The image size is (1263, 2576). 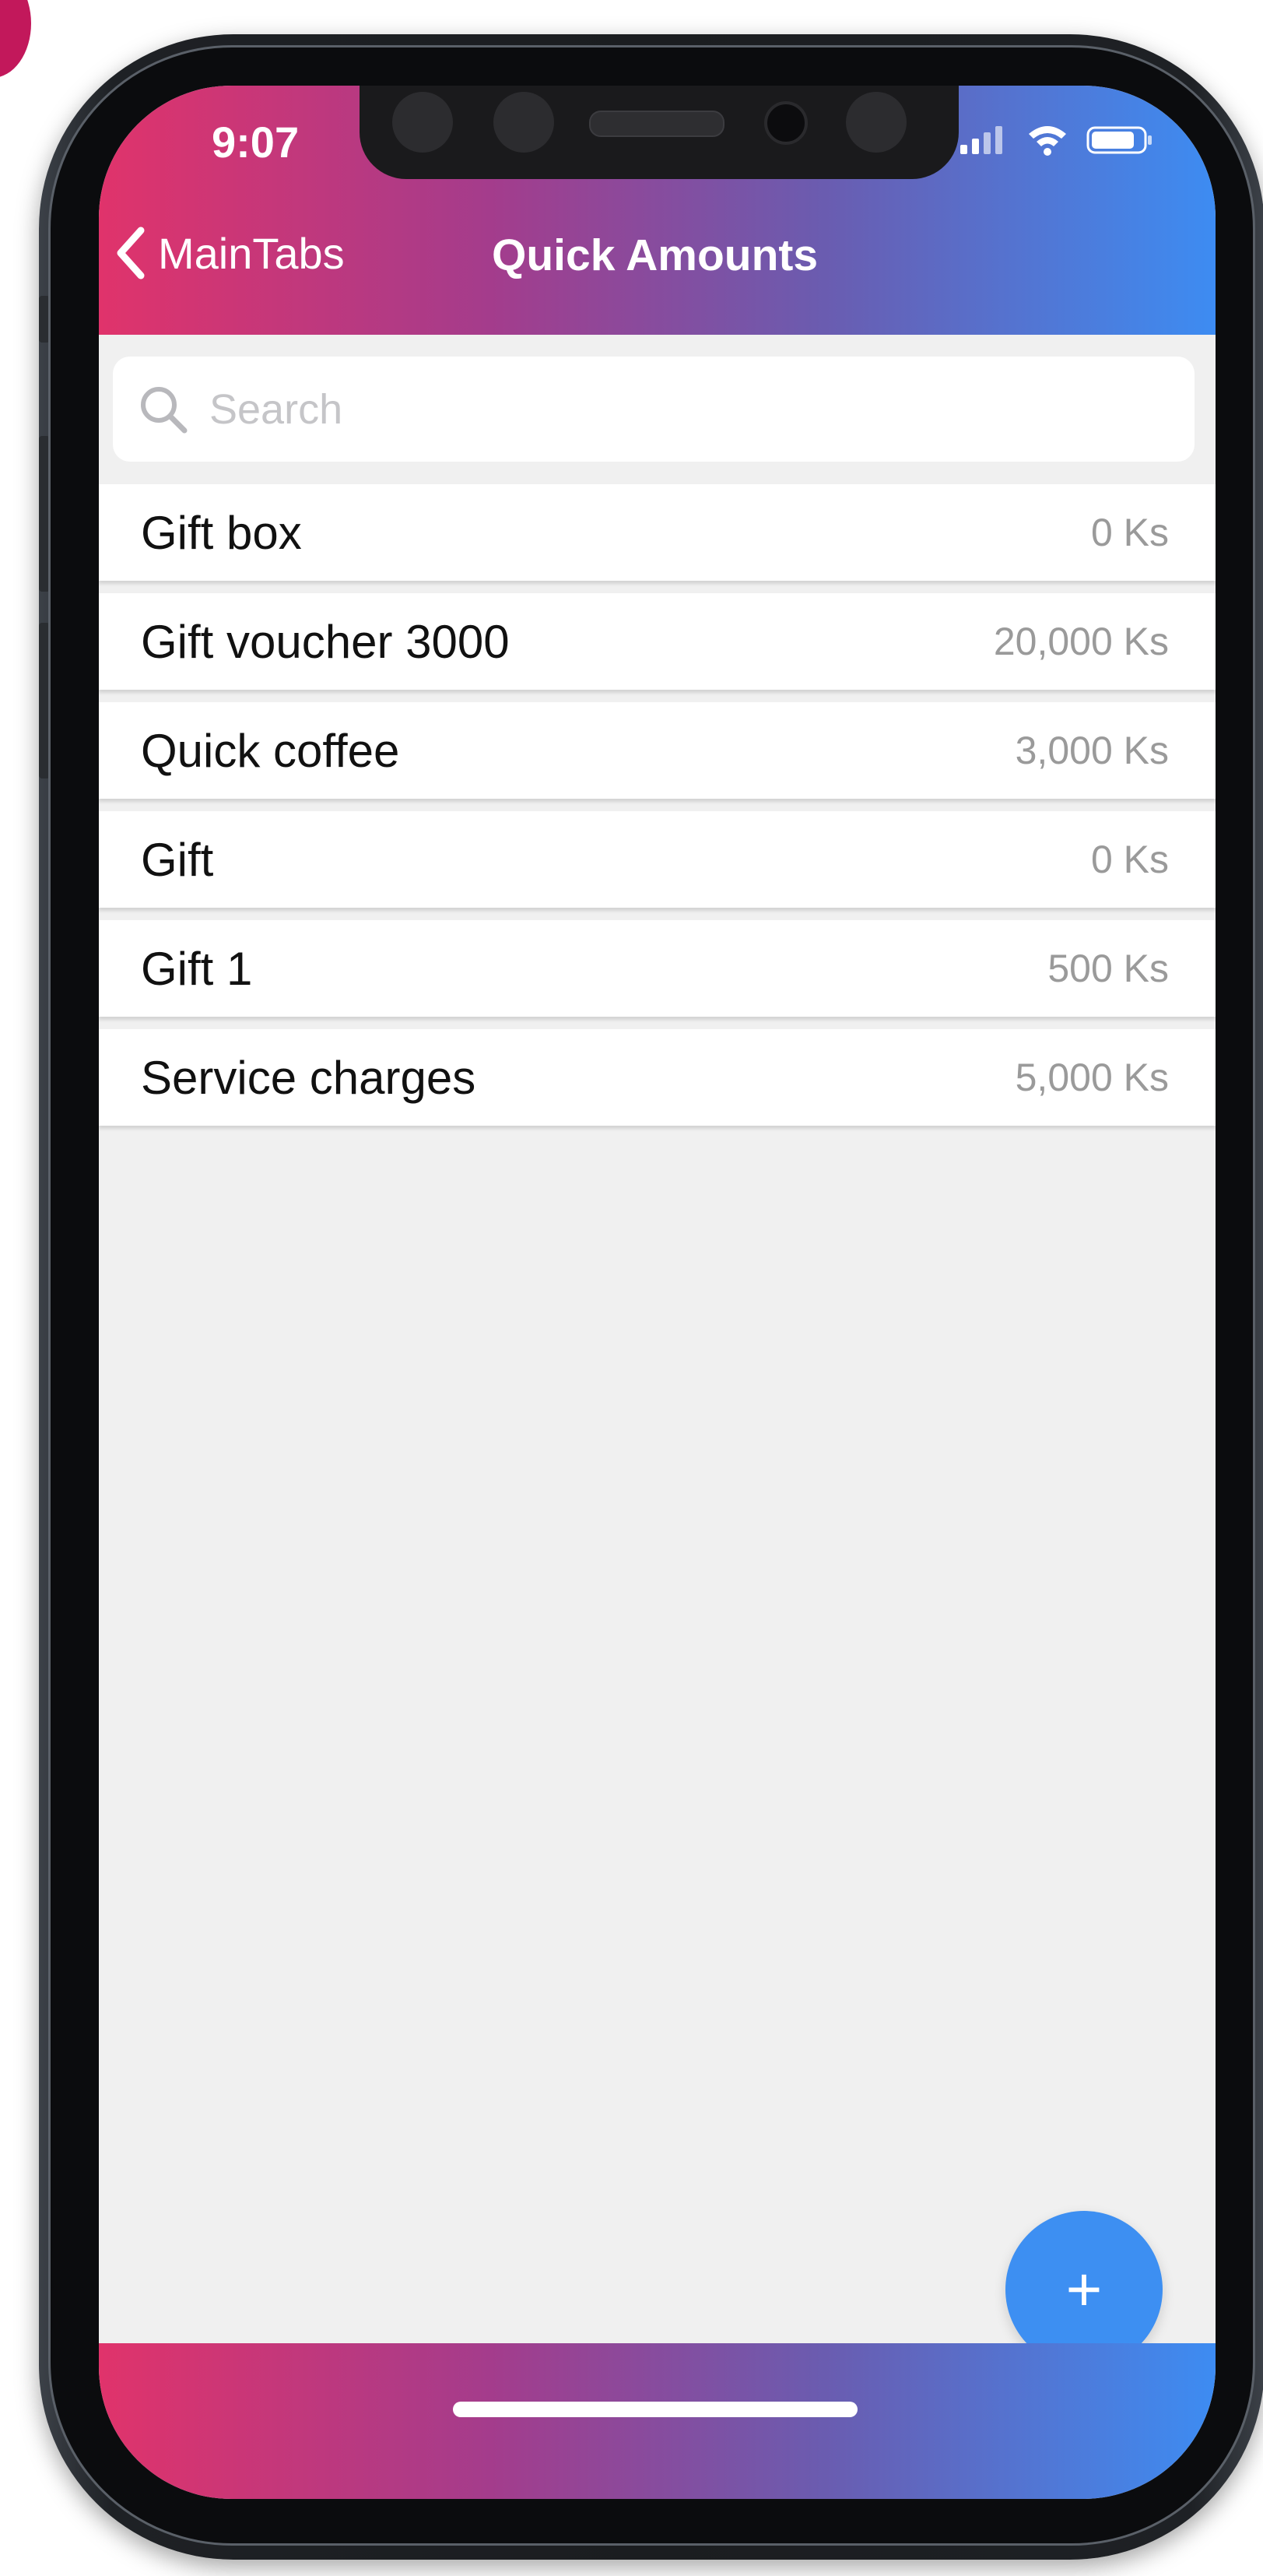 What do you see at coordinates (197, 968) in the screenshot?
I see `item-name: Gift 1` at bounding box center [197, 968].